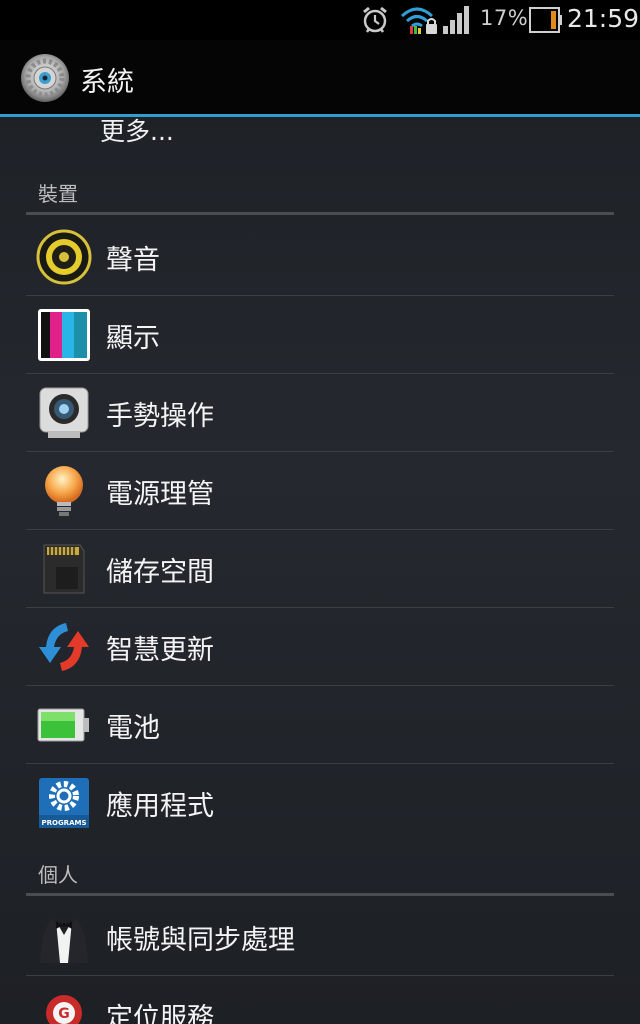 This screenshot has width=640, height=1024. I want to click on action-bar-divider, so click(320, 115).